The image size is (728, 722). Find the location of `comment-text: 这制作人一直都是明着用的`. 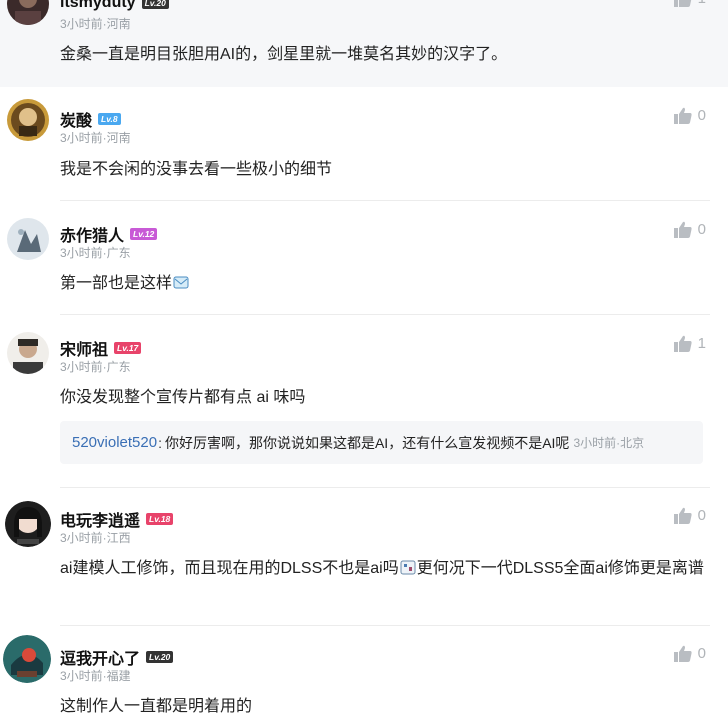

comment-text: 这制作人一直都是明着用的 is located at coordinates (156, 706).